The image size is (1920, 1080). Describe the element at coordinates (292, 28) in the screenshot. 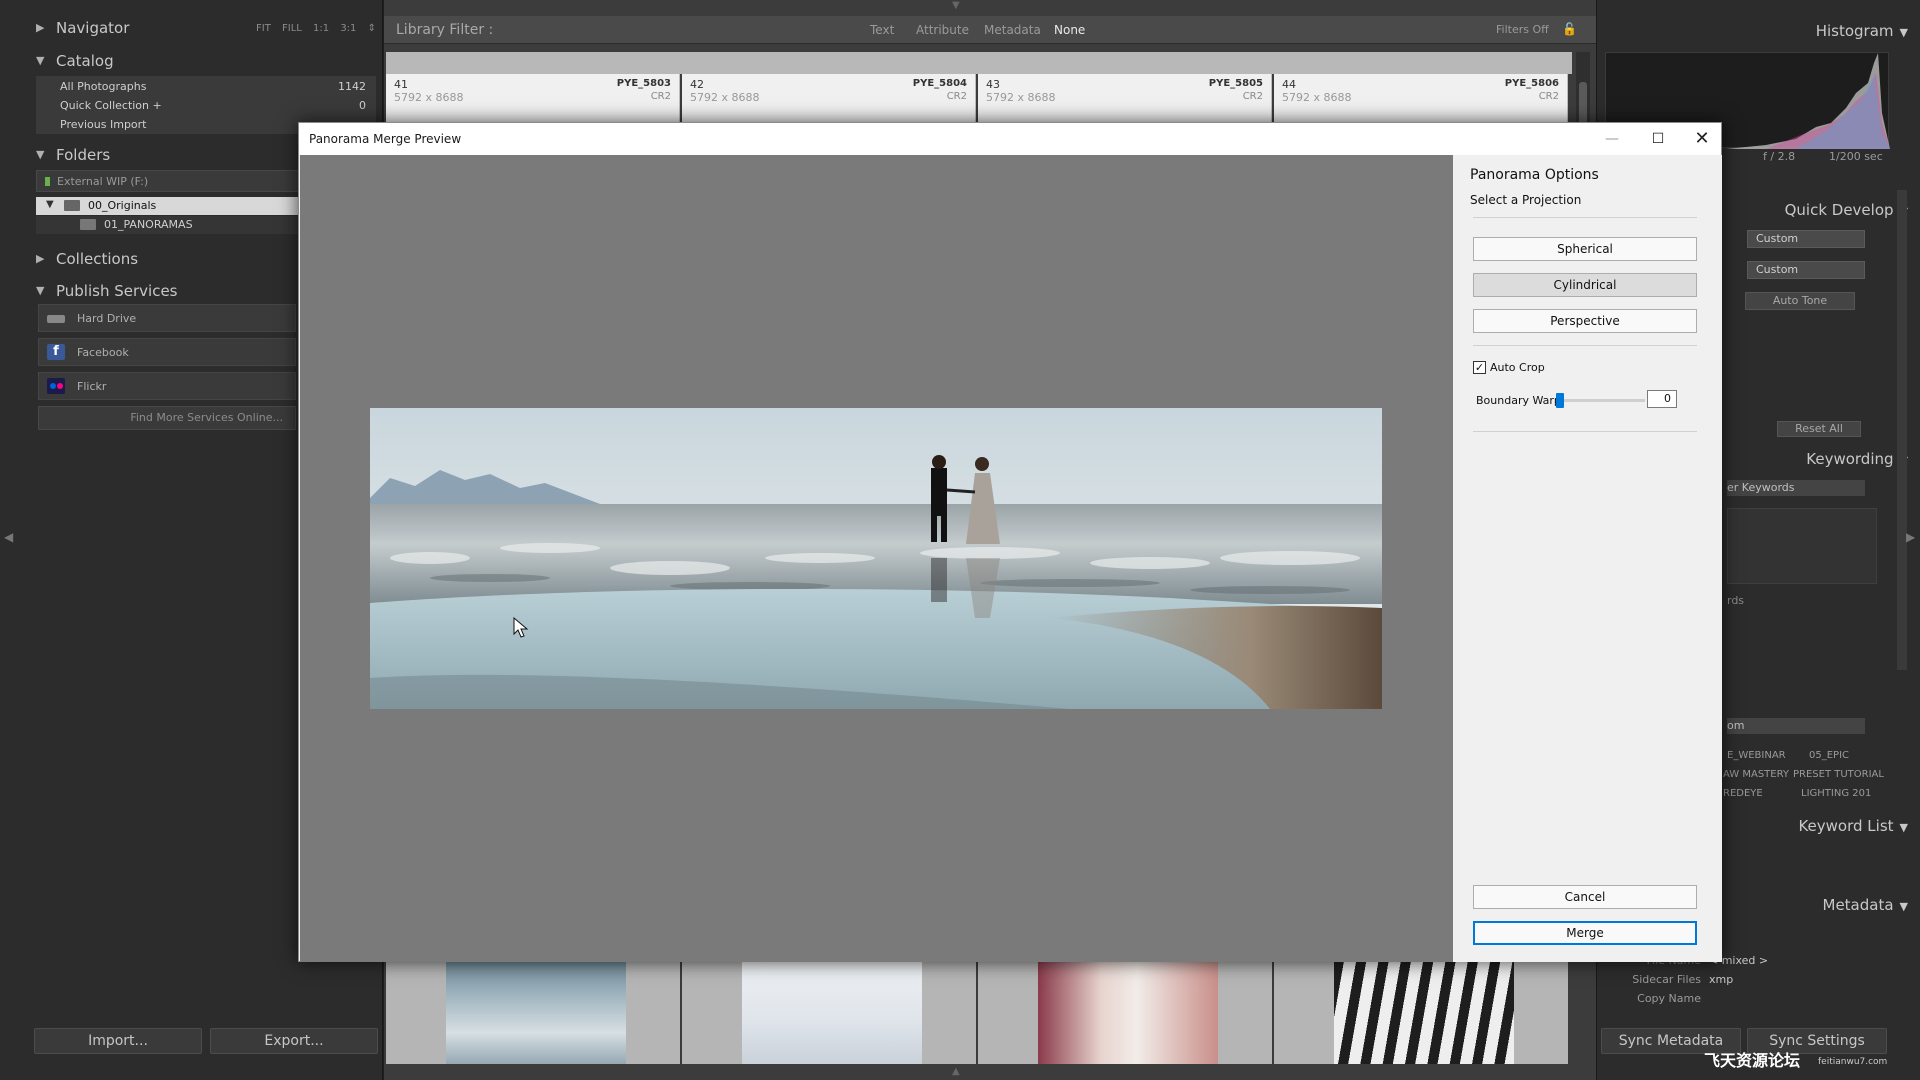

I see `zoom-fill: FILL` at that location.